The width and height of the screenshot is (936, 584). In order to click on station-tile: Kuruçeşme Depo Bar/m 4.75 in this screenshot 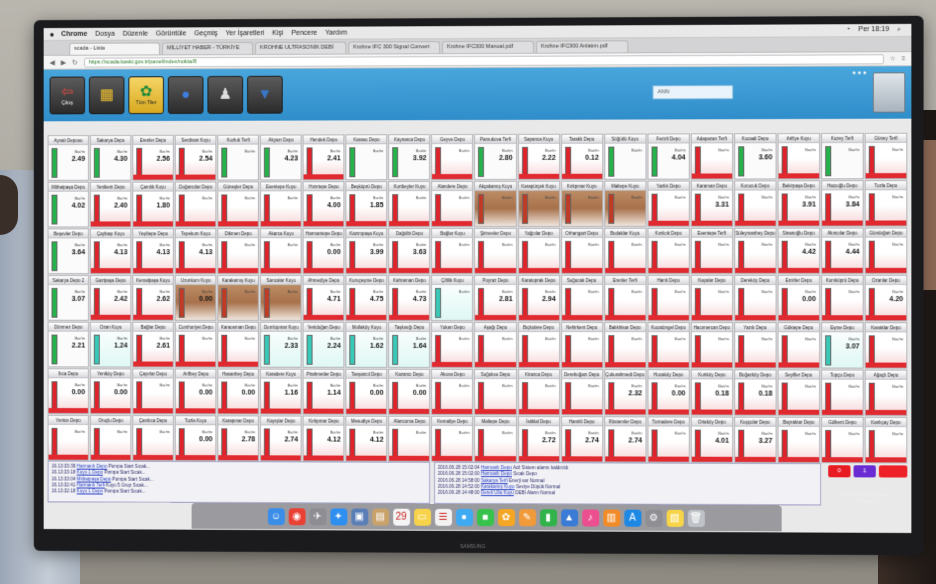, I will do `click(367, 298)`.